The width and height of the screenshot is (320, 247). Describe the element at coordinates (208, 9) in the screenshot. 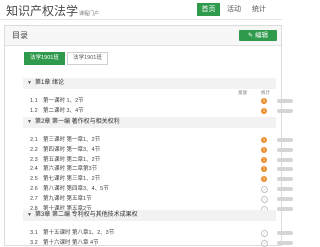

I see `nav-home: 首页` at that location.